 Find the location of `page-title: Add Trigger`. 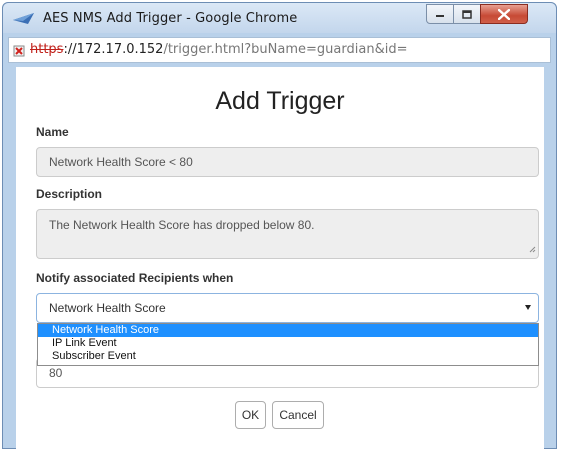

page-title: Add Trigger is located at coordinates (280, 101).